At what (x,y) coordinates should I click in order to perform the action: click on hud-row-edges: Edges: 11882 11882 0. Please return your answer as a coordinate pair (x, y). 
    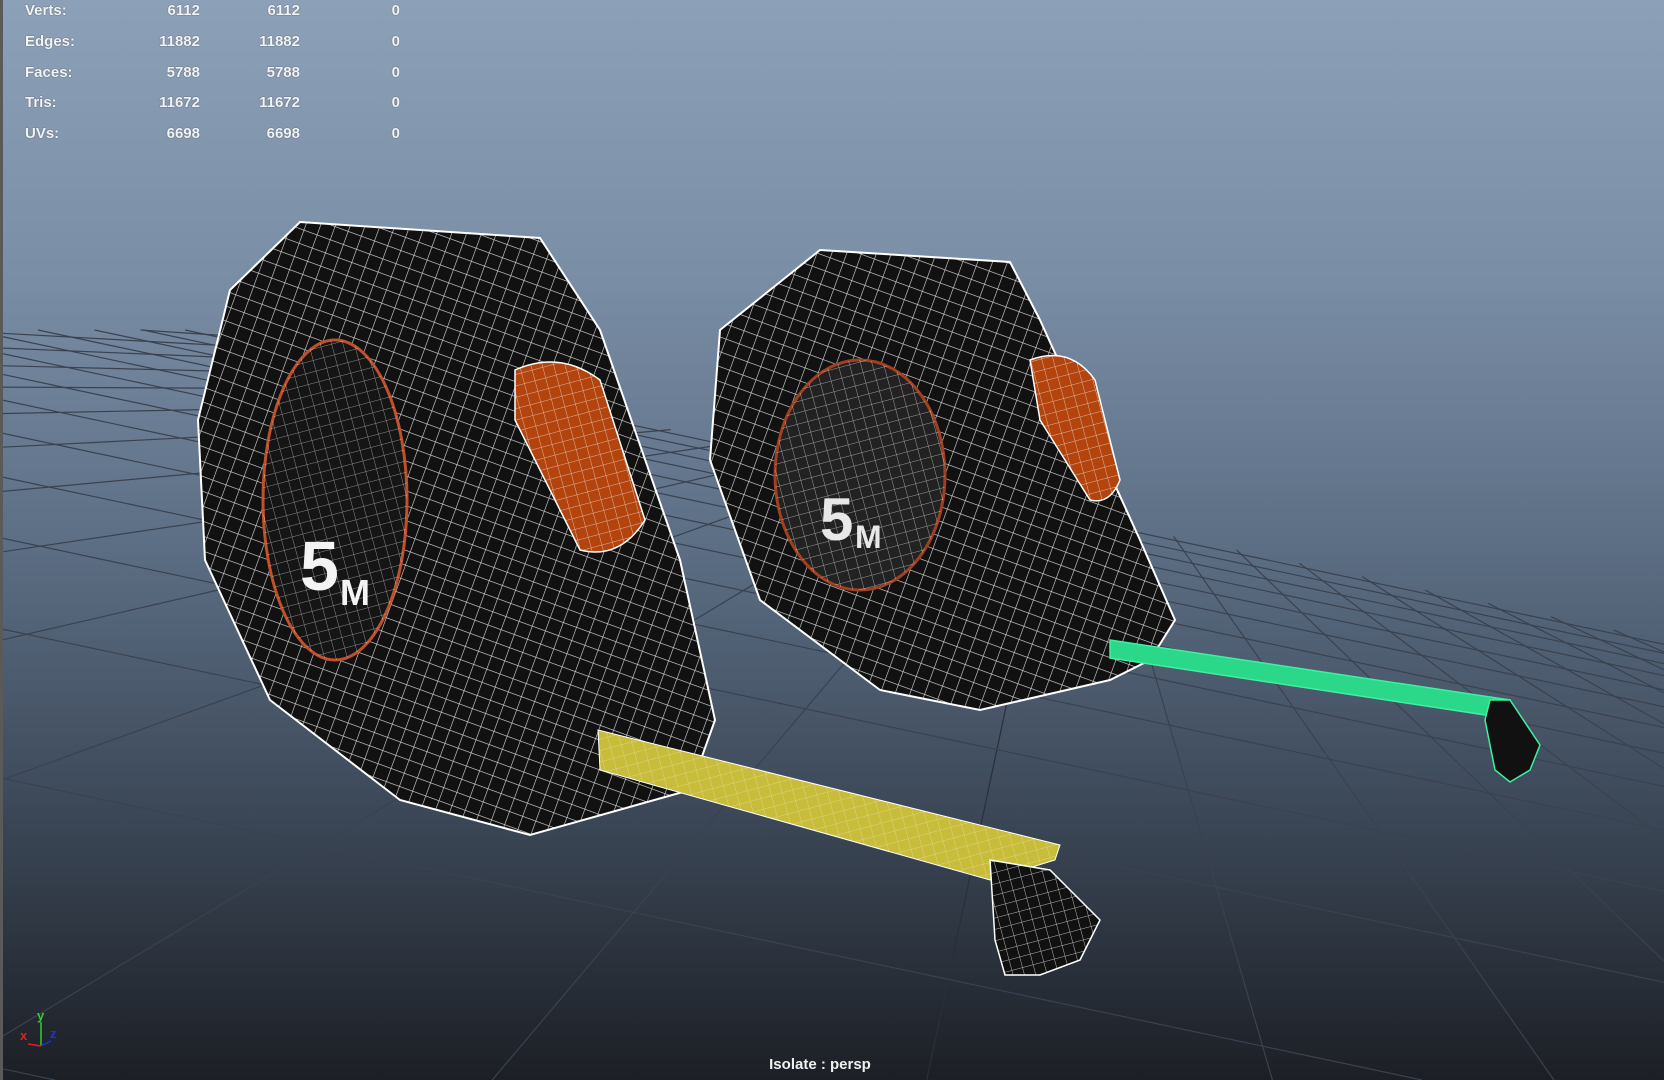
    Looking at the image, I should click on (212, 41).